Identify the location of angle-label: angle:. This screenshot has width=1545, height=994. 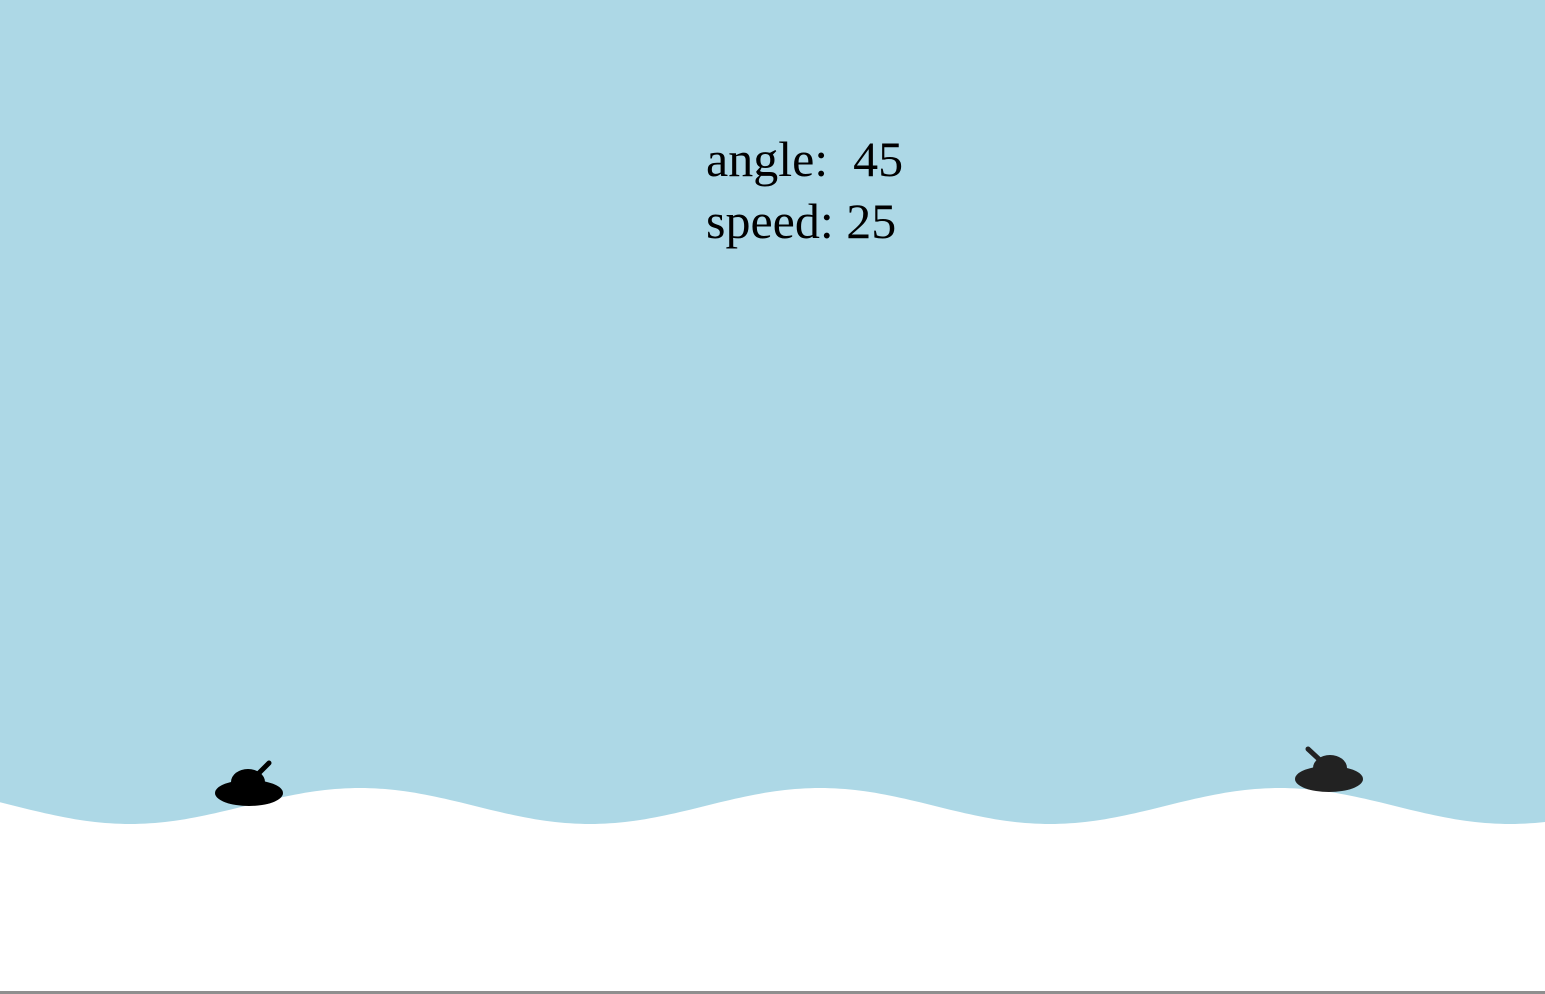
(767, 159).